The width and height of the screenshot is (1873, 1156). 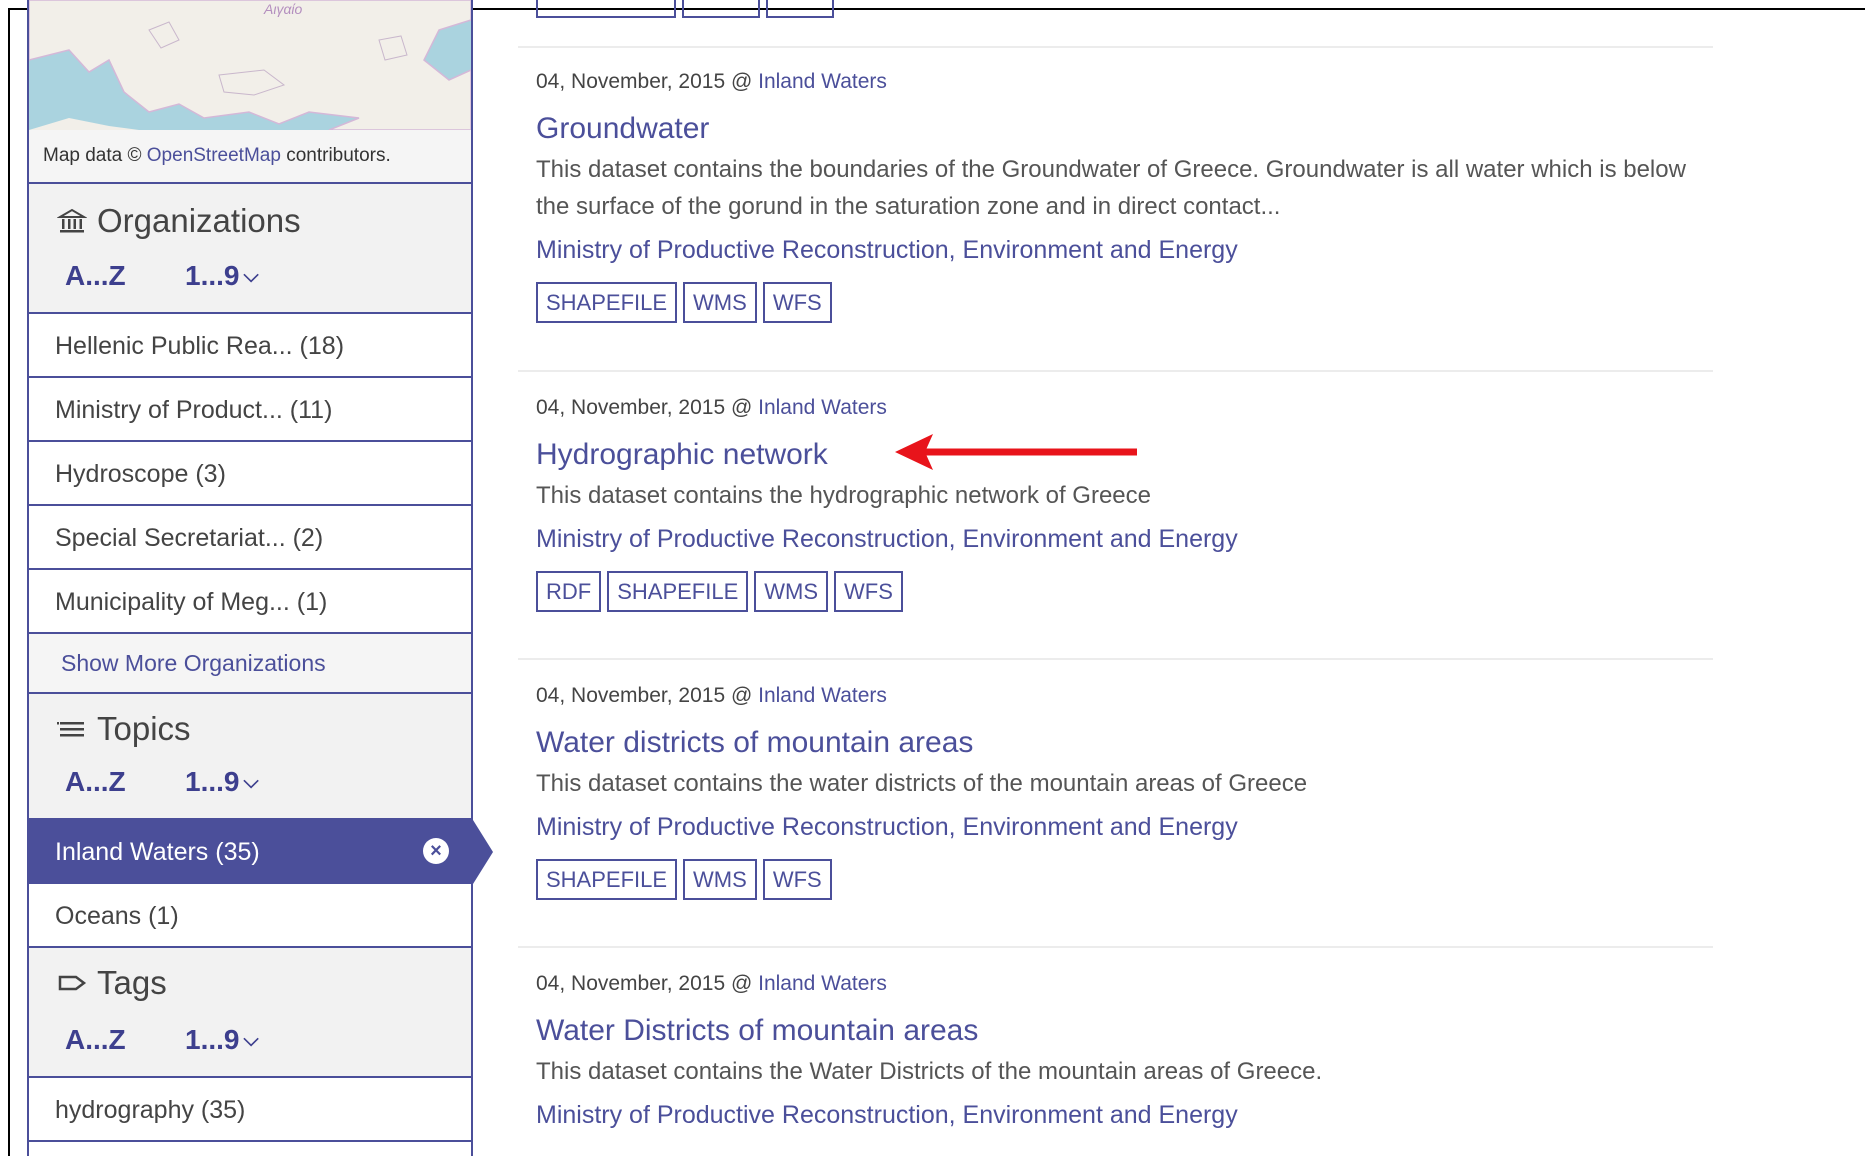 I want to click on clear-filter-icon: ×, so click(x=436, y=851).